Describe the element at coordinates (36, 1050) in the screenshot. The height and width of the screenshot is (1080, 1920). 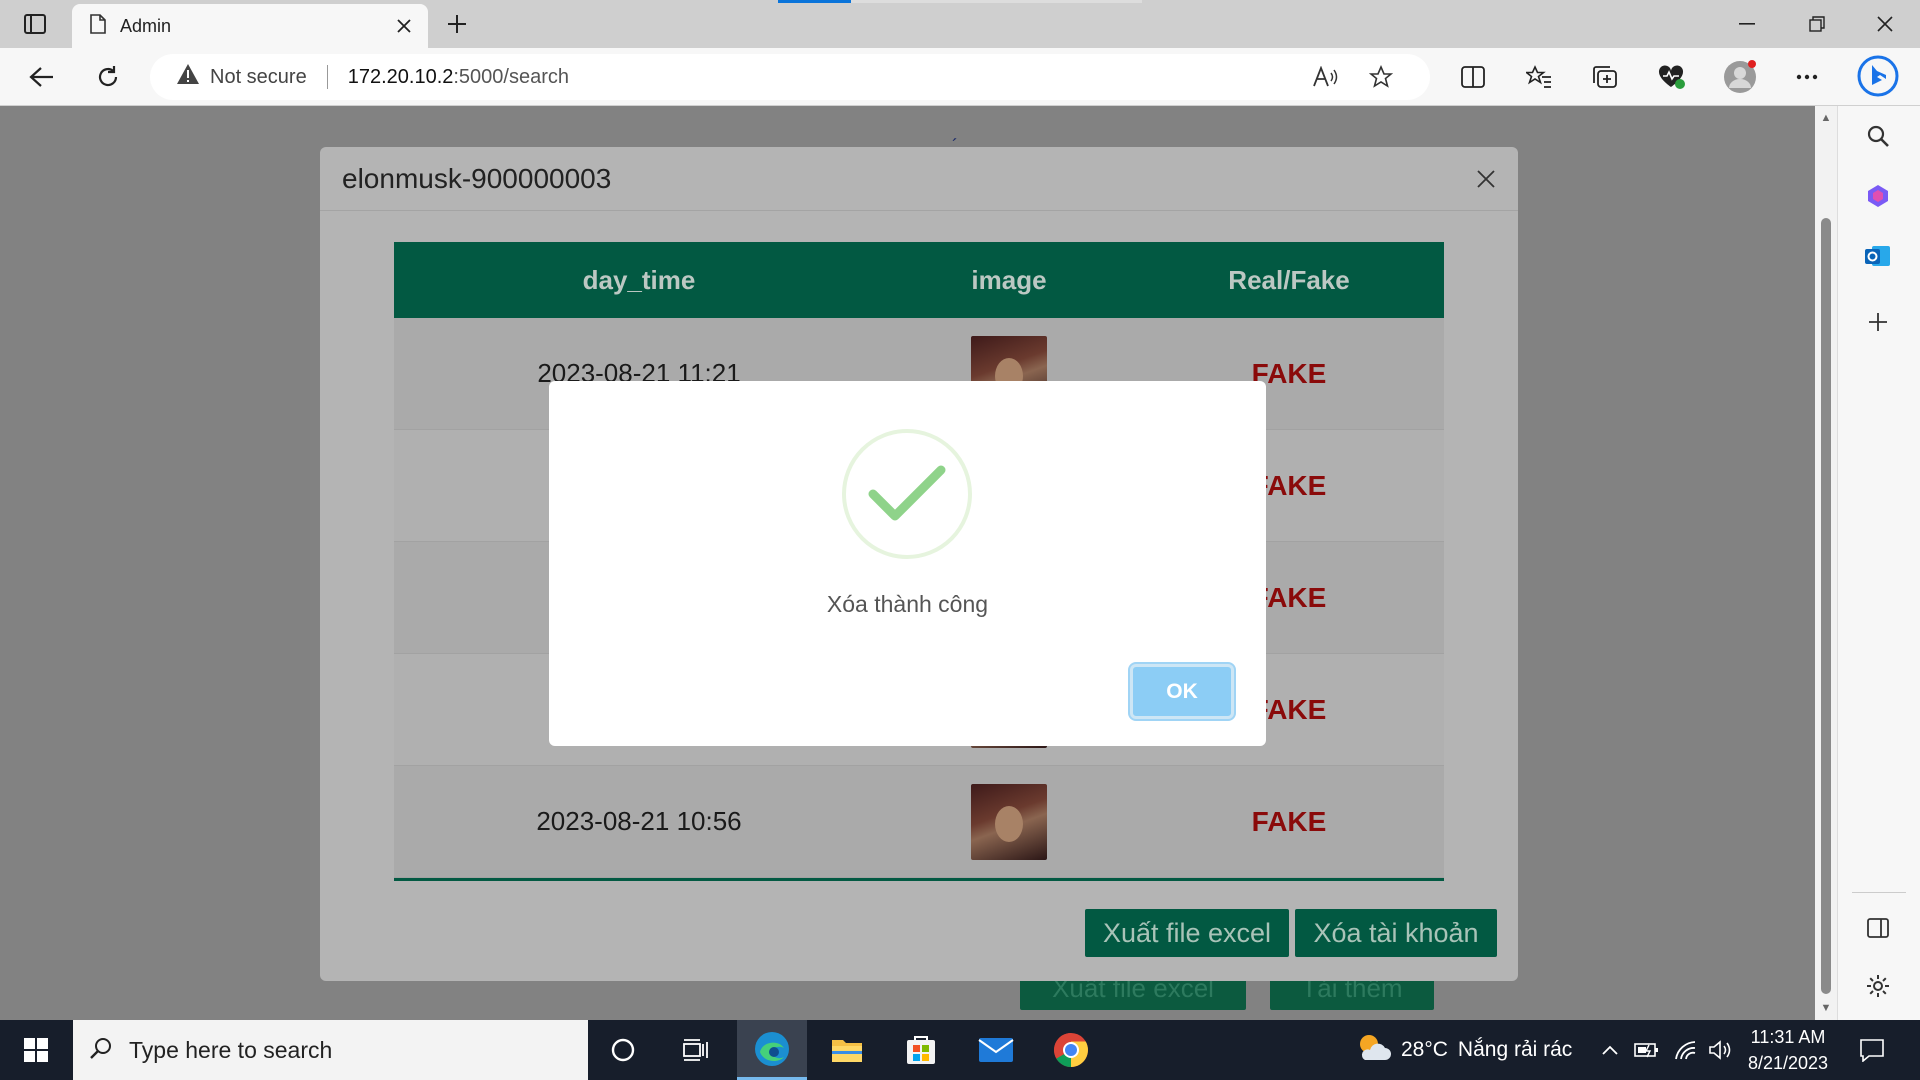
I see `windows-start-icon` at that location.